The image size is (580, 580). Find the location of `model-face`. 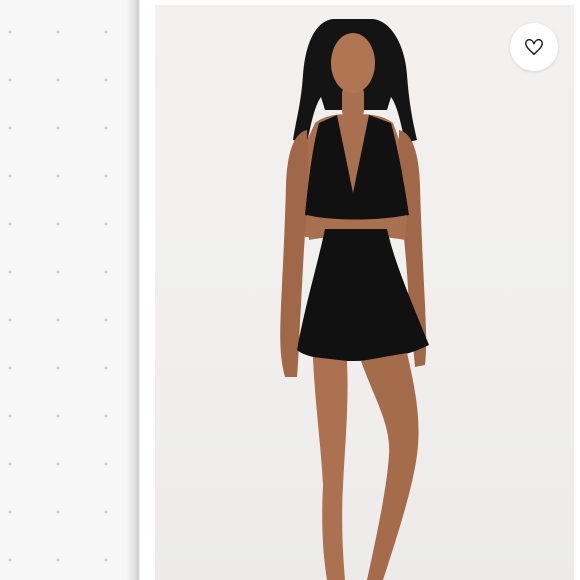

model-face is located at coordinates (353, 63).